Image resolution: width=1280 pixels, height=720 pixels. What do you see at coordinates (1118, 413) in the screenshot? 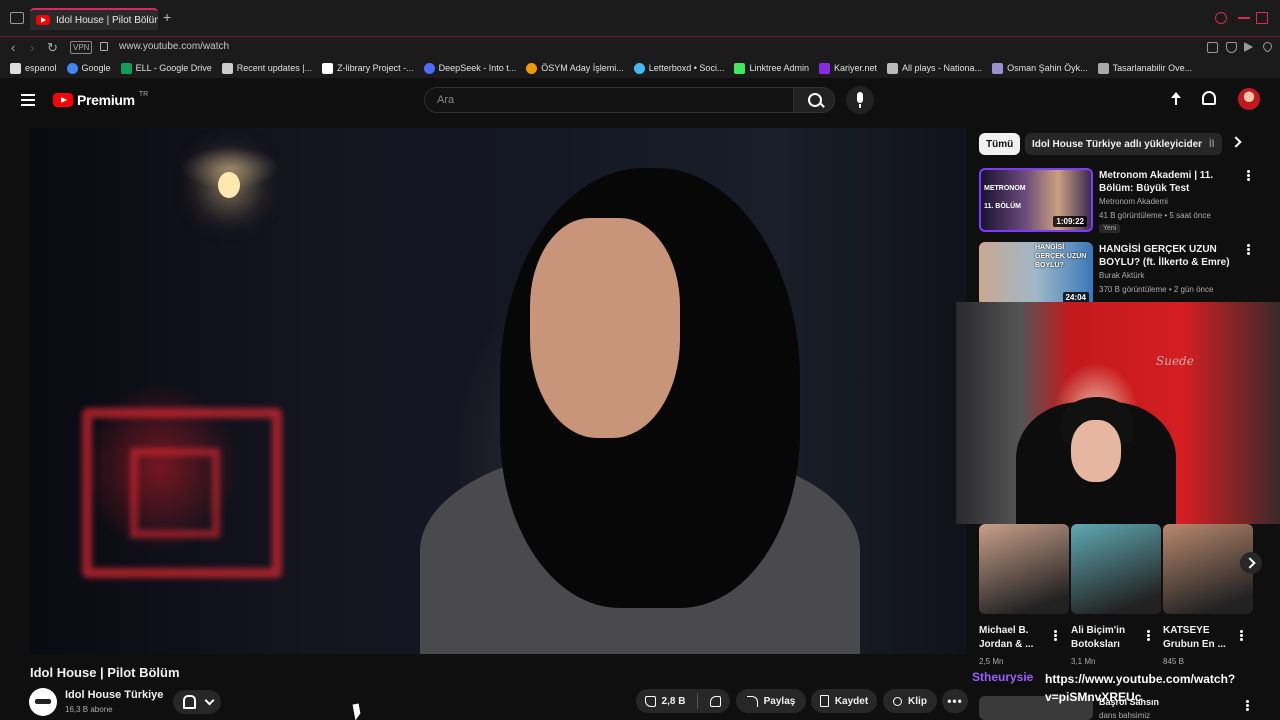
I see `streamer-webcam-overlay: Suede` at bounding box center [1118, 413].